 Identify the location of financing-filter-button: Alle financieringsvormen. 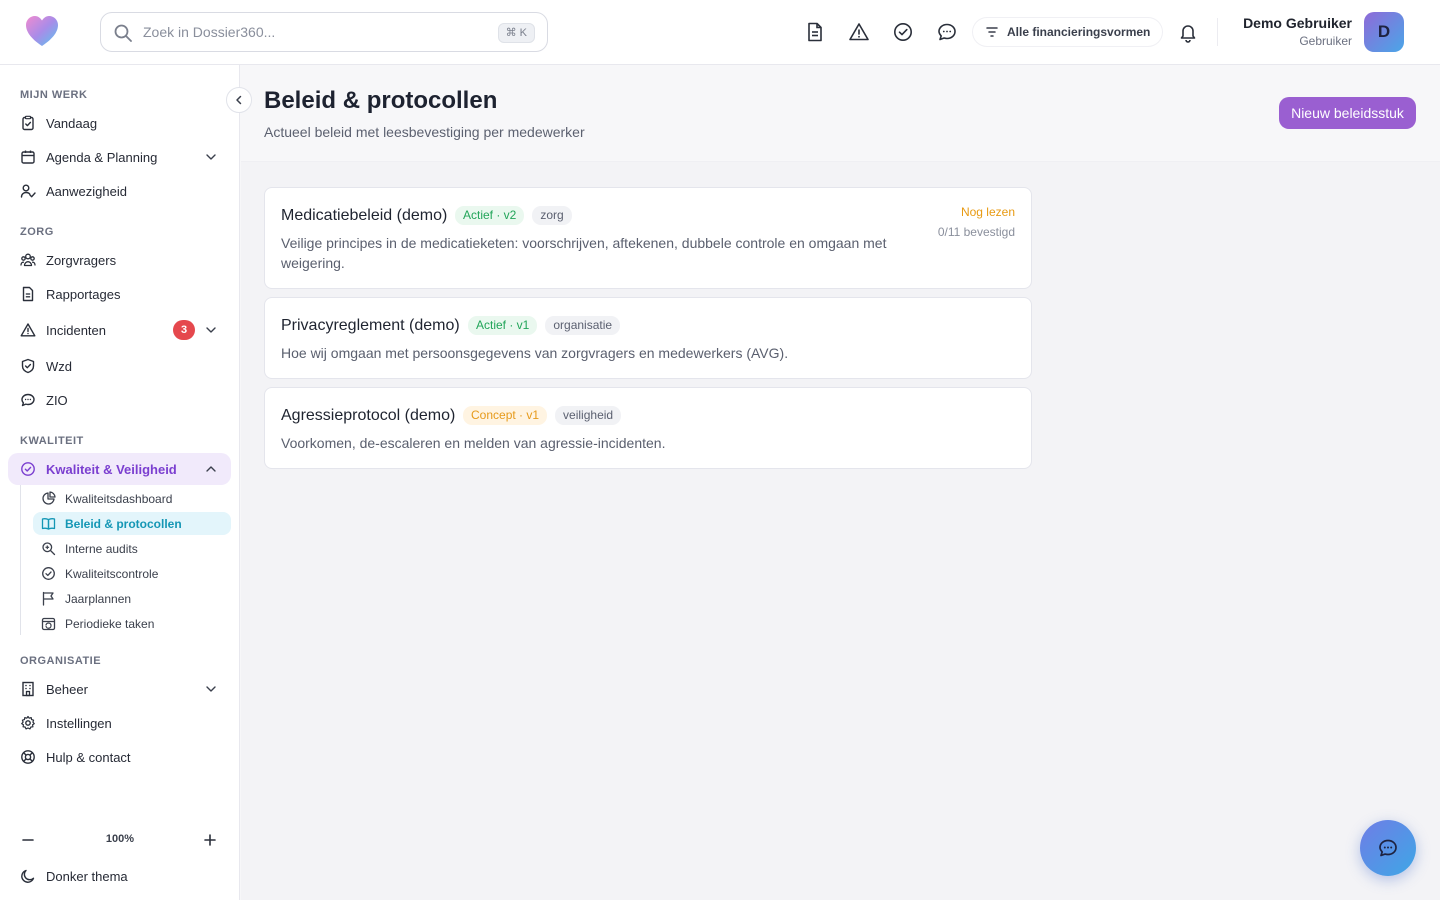
(1068, 32).